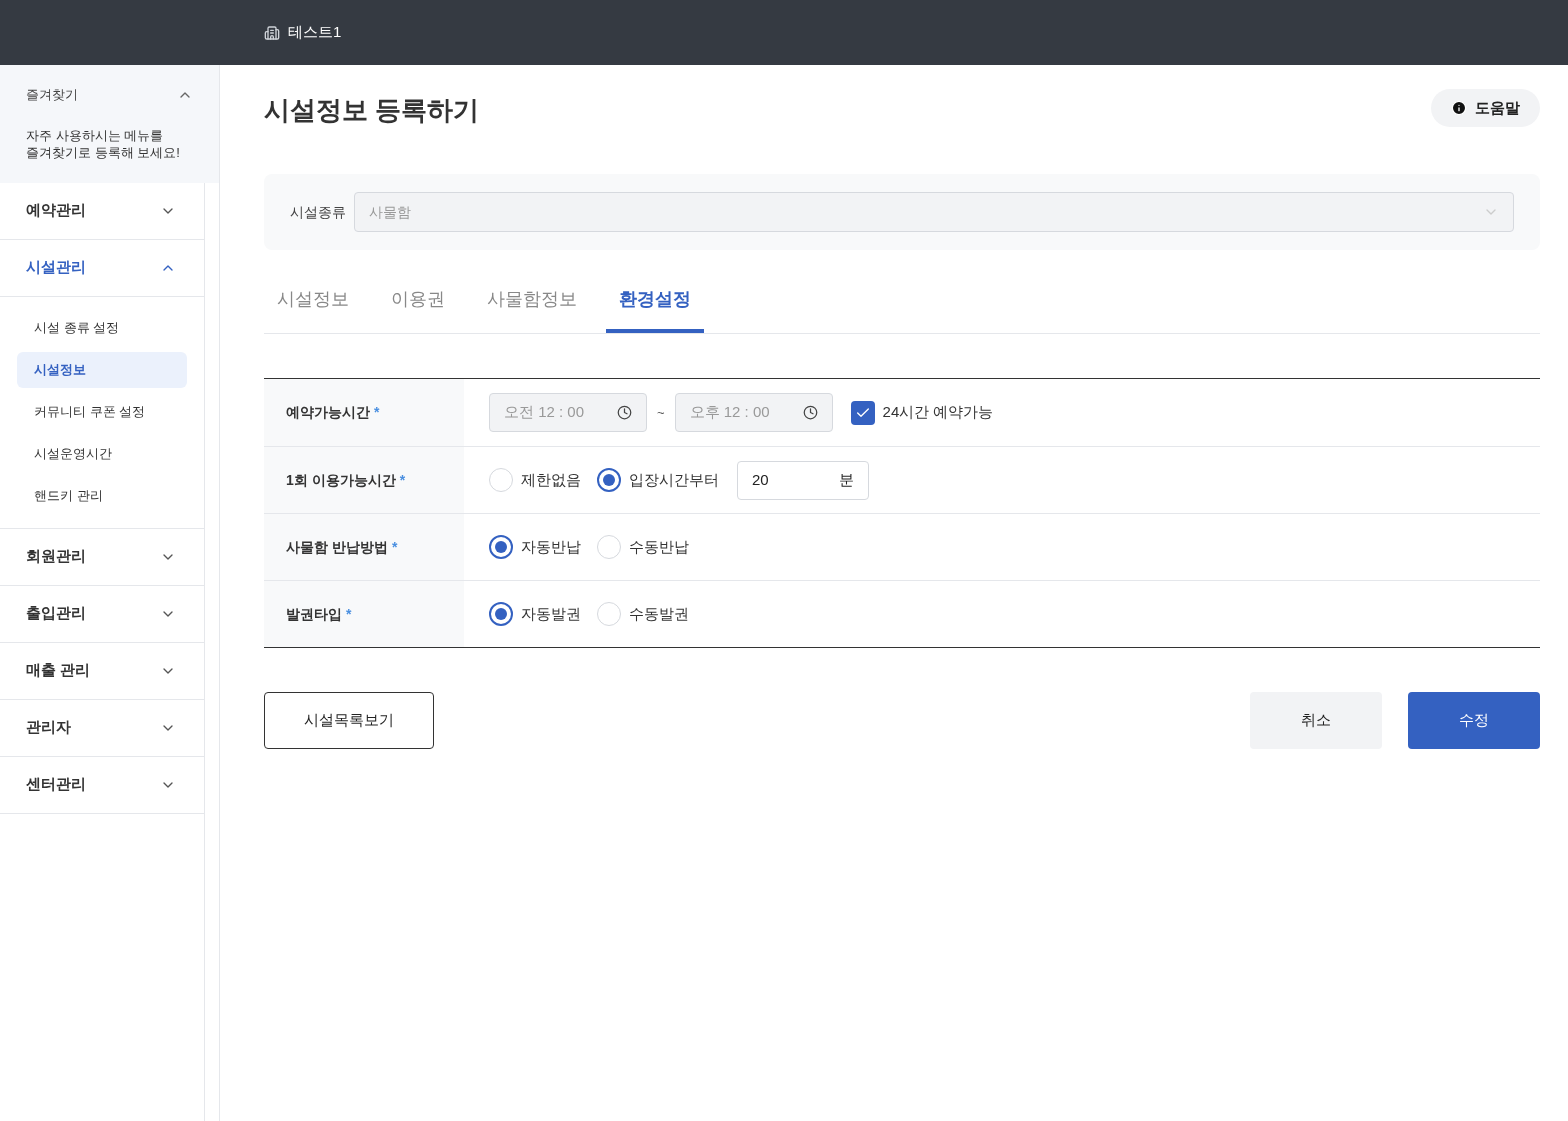  What do you see at coordinates (102, 453) in the screenshot?
I see `submenu-item: 시설운영시간` at bounding box center [102, 453].